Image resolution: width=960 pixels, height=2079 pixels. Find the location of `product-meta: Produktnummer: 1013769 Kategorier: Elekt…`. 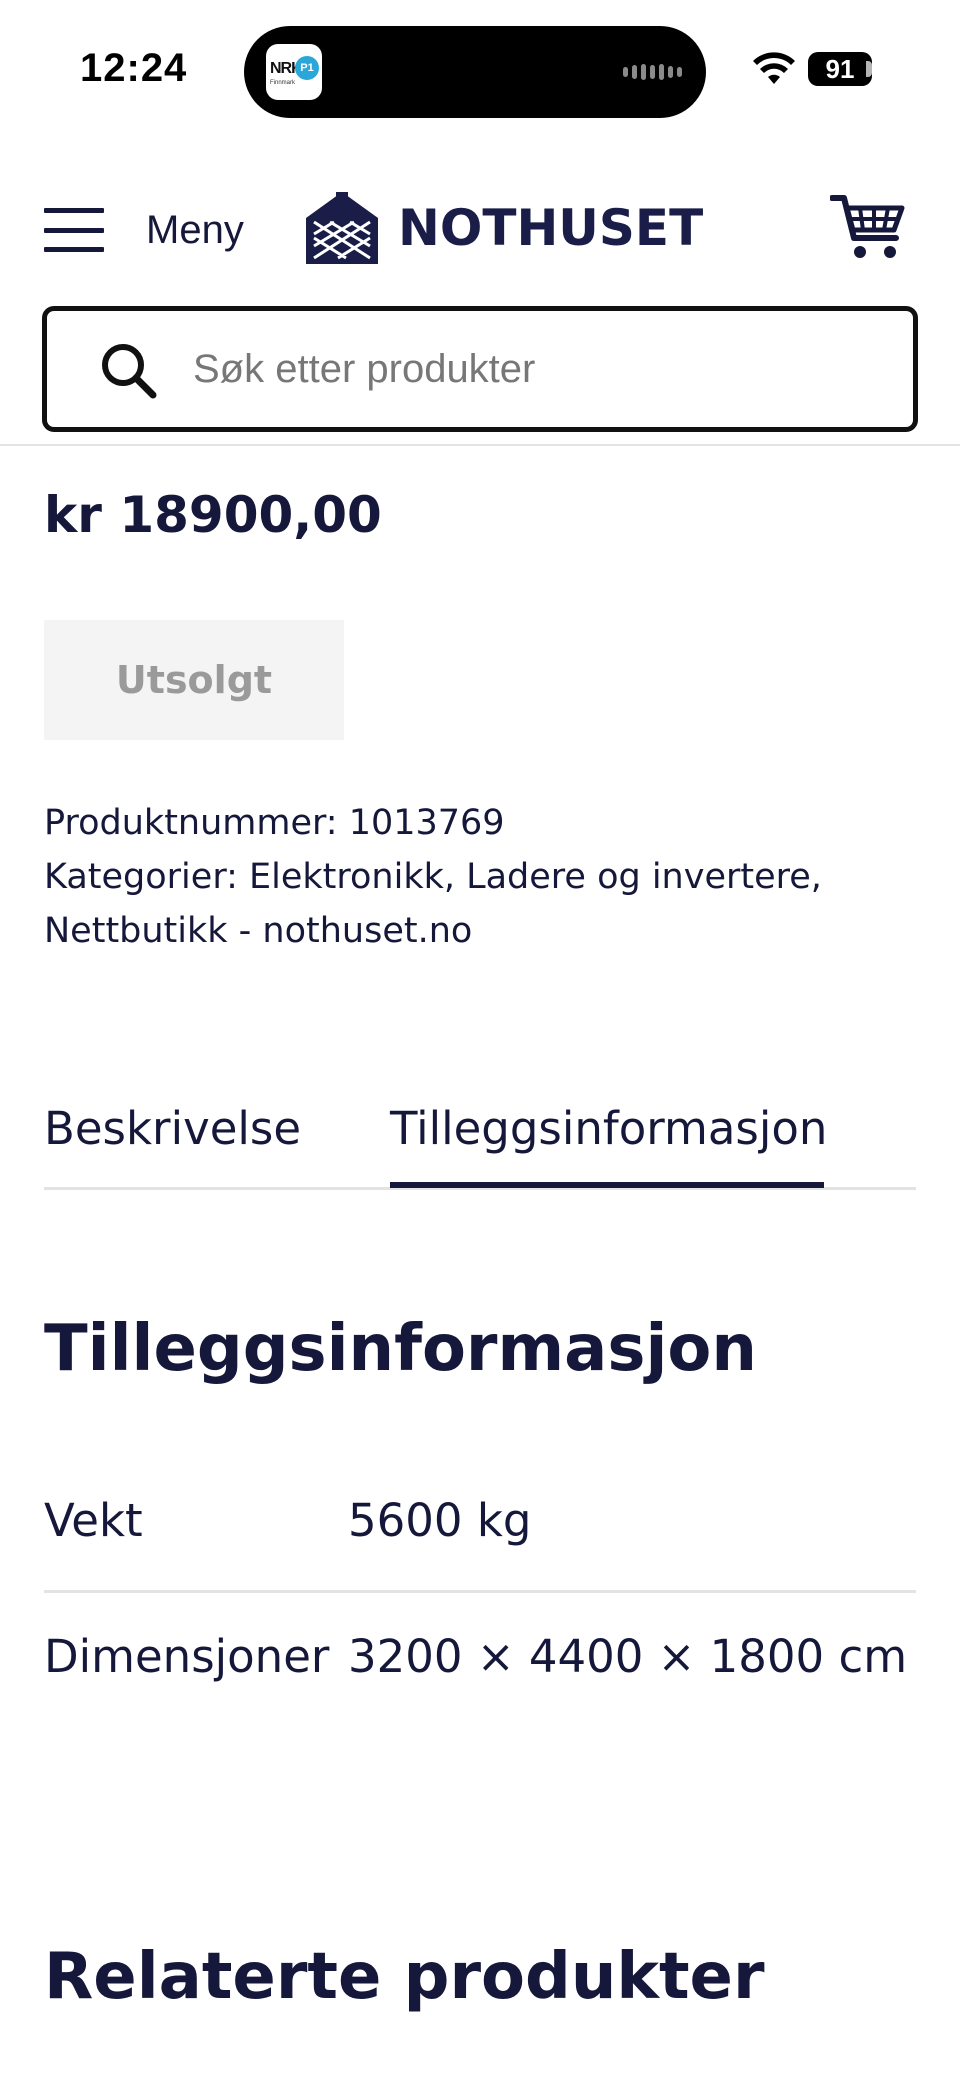

product-meta: Produktnummer: 1013769 Kategorier: Elekt… is located at coordinates (433, 877).